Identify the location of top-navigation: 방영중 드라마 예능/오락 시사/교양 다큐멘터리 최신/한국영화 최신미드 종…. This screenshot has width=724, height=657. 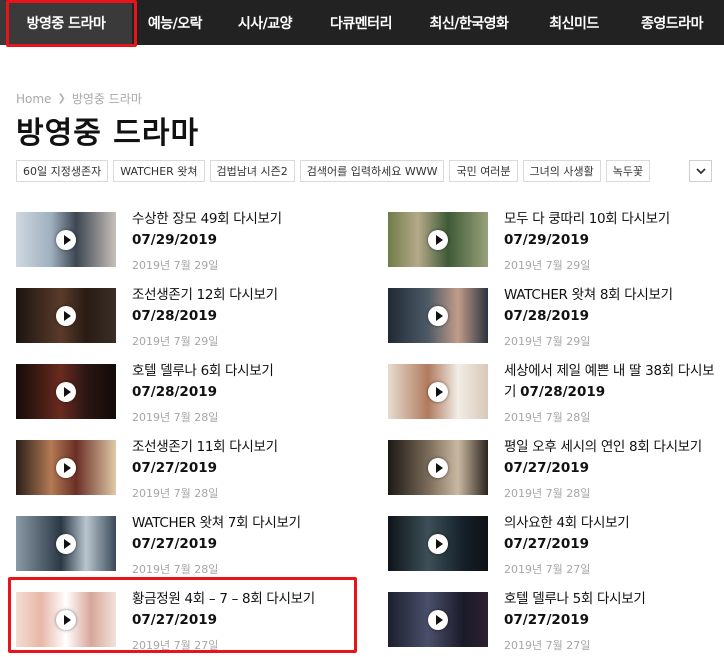
(362, 22).